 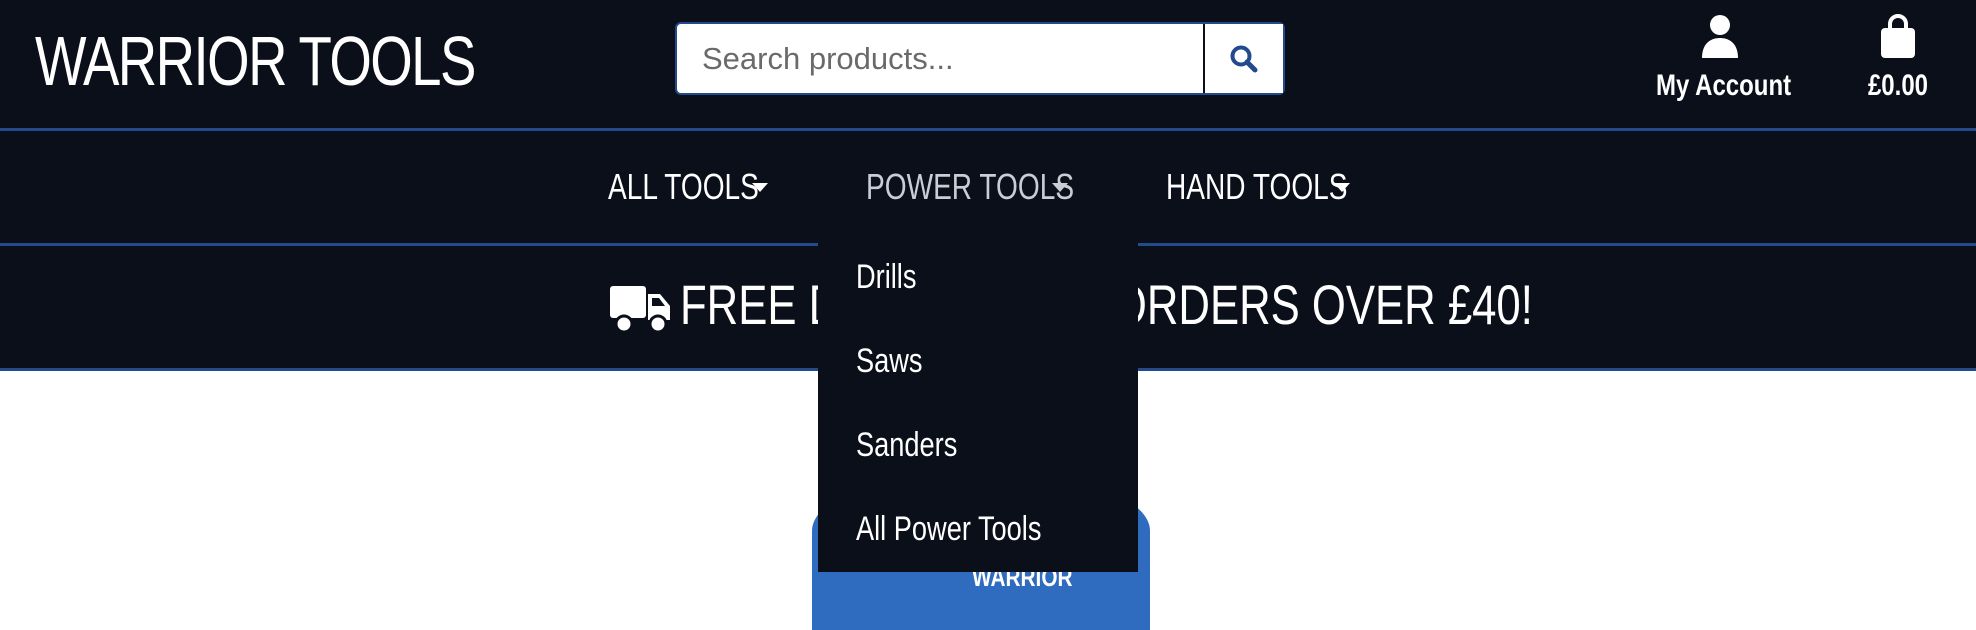 I want to click on nav-power-tools: POWER TOOLS, so click(x=999, y=187).